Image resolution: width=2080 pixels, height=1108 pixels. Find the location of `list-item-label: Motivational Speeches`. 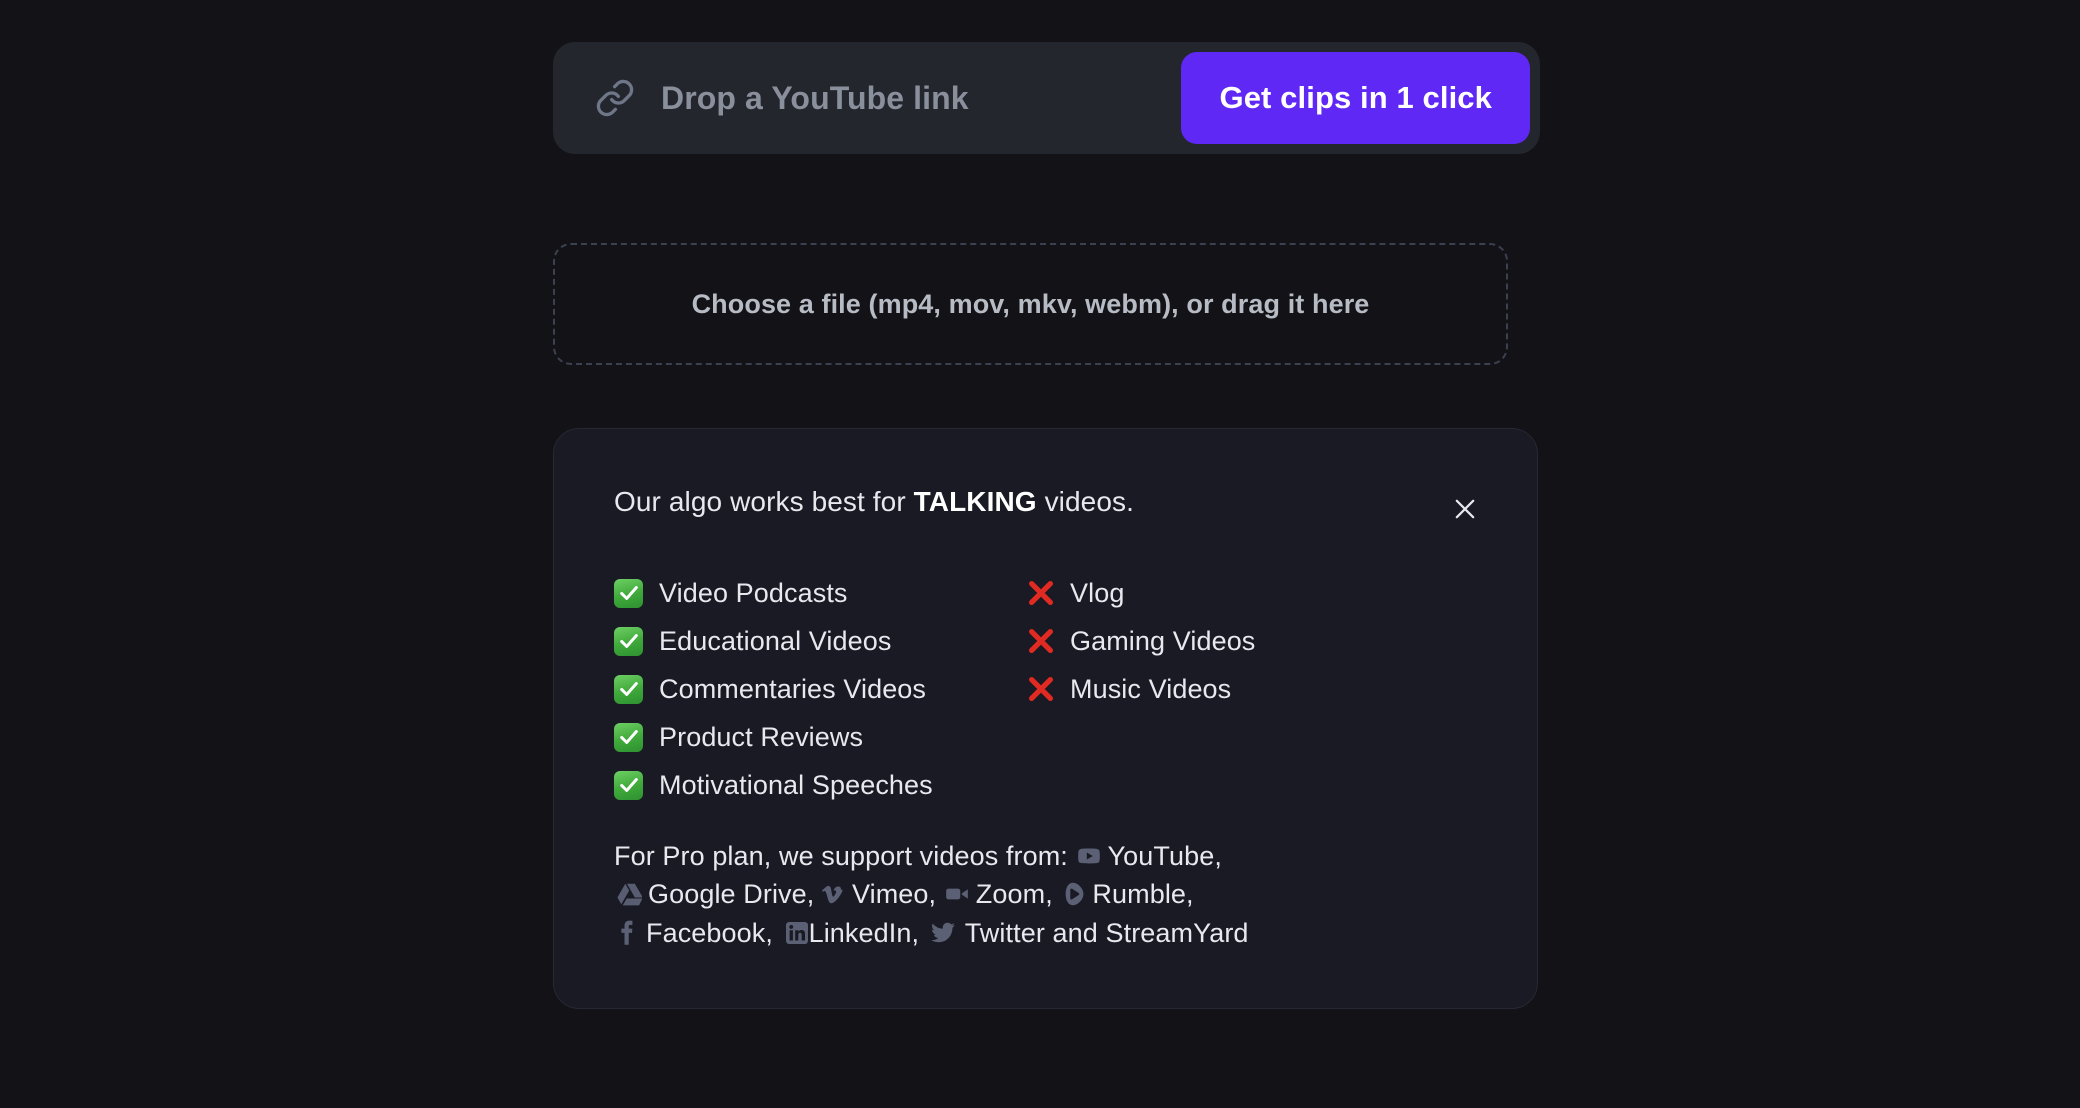

list-item-label: Motivational Speeches is located at coordinates (796, 784).